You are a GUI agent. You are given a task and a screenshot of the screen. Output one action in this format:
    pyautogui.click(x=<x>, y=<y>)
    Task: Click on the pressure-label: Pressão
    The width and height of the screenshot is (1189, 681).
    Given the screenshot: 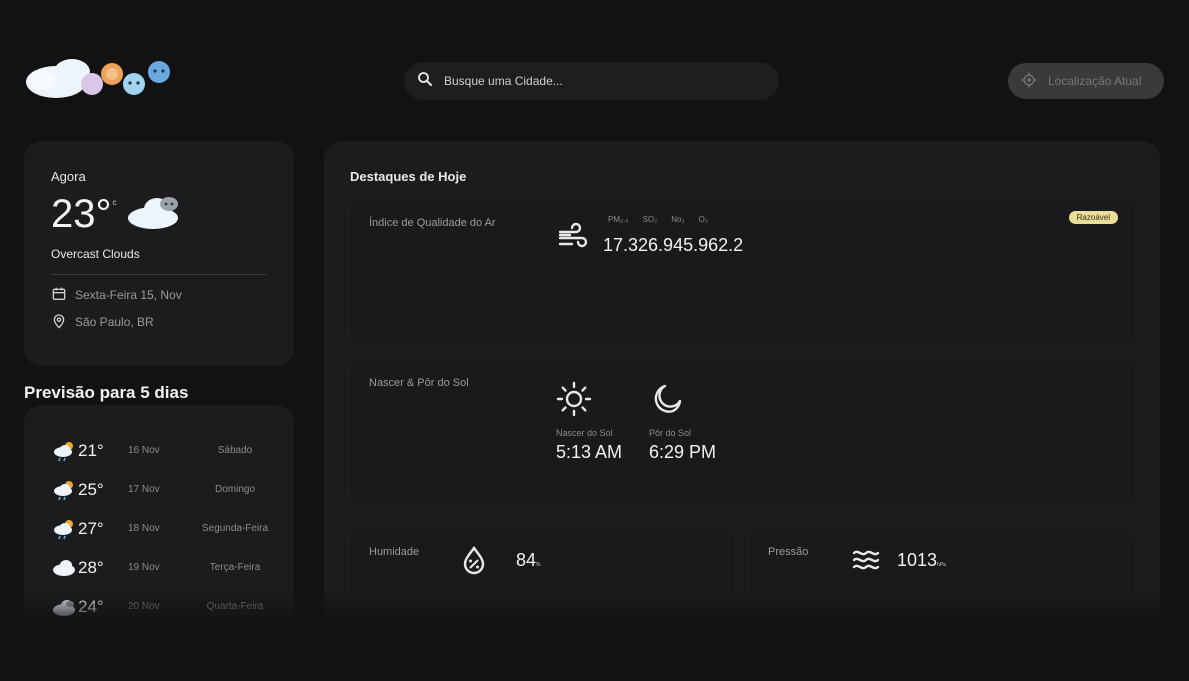 What is the action you would take?
    pyautogui.click(x=788, y=552)
    